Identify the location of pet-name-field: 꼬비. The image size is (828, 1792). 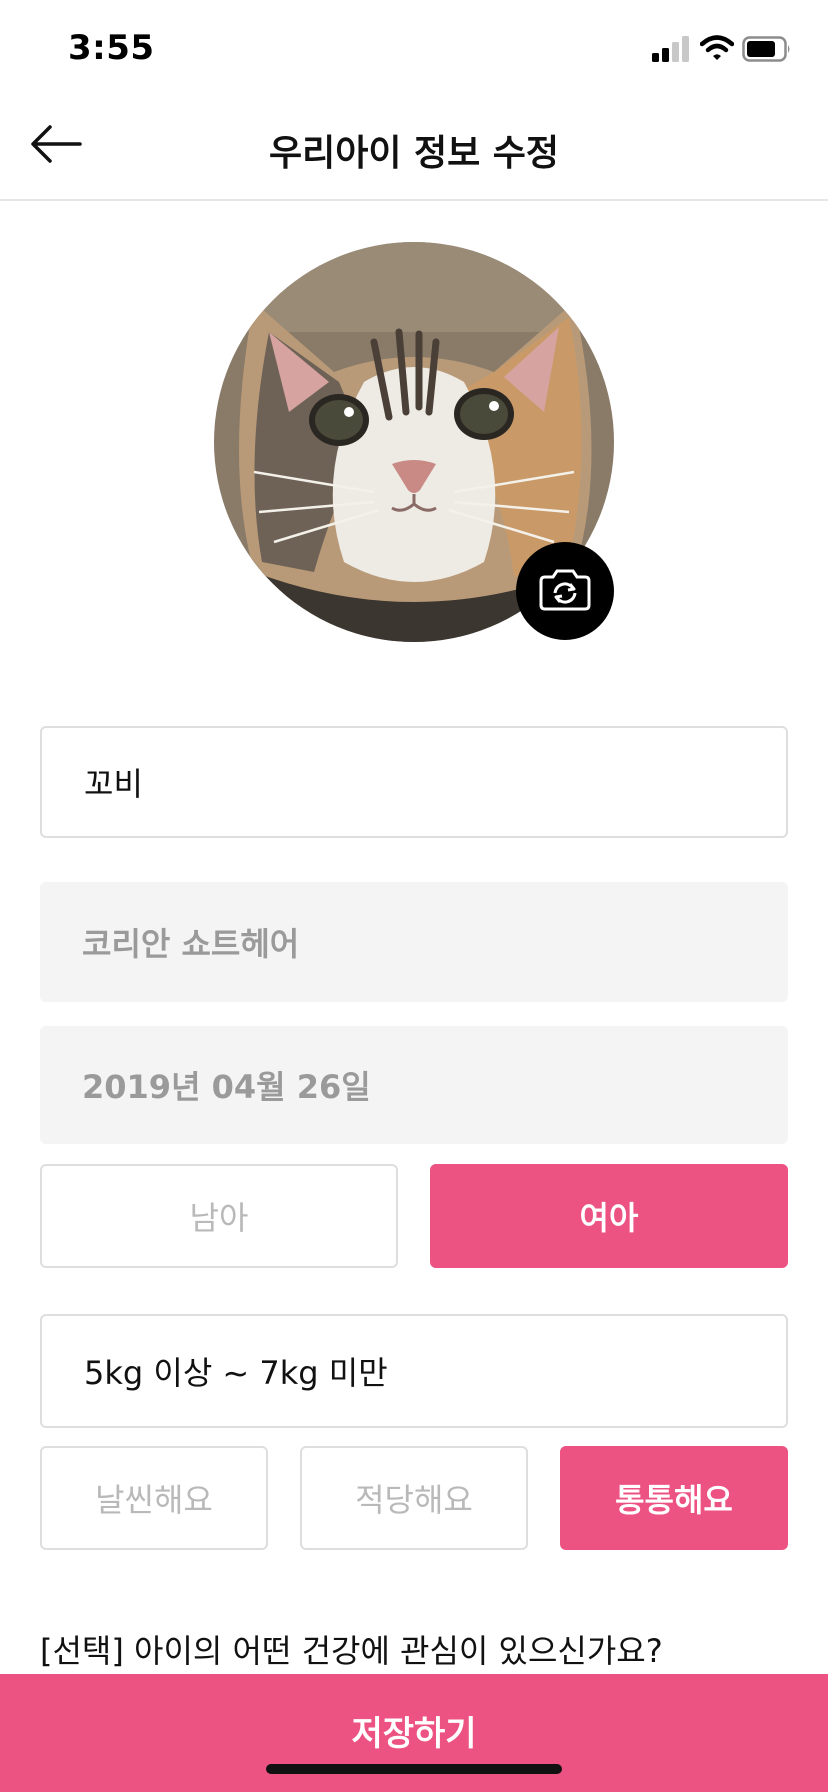
(414, 782).